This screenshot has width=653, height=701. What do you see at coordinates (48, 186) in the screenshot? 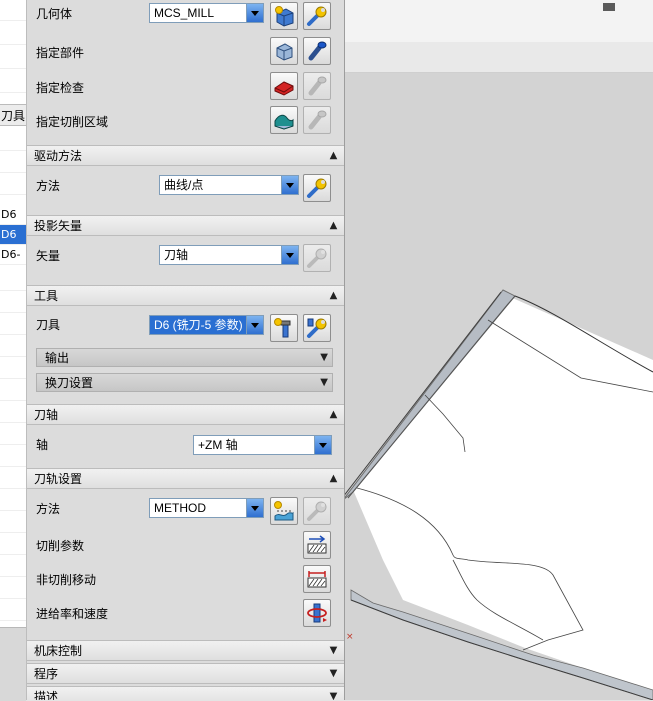
I see `drive-method-label: 方法` at bounding box center [48, 186].